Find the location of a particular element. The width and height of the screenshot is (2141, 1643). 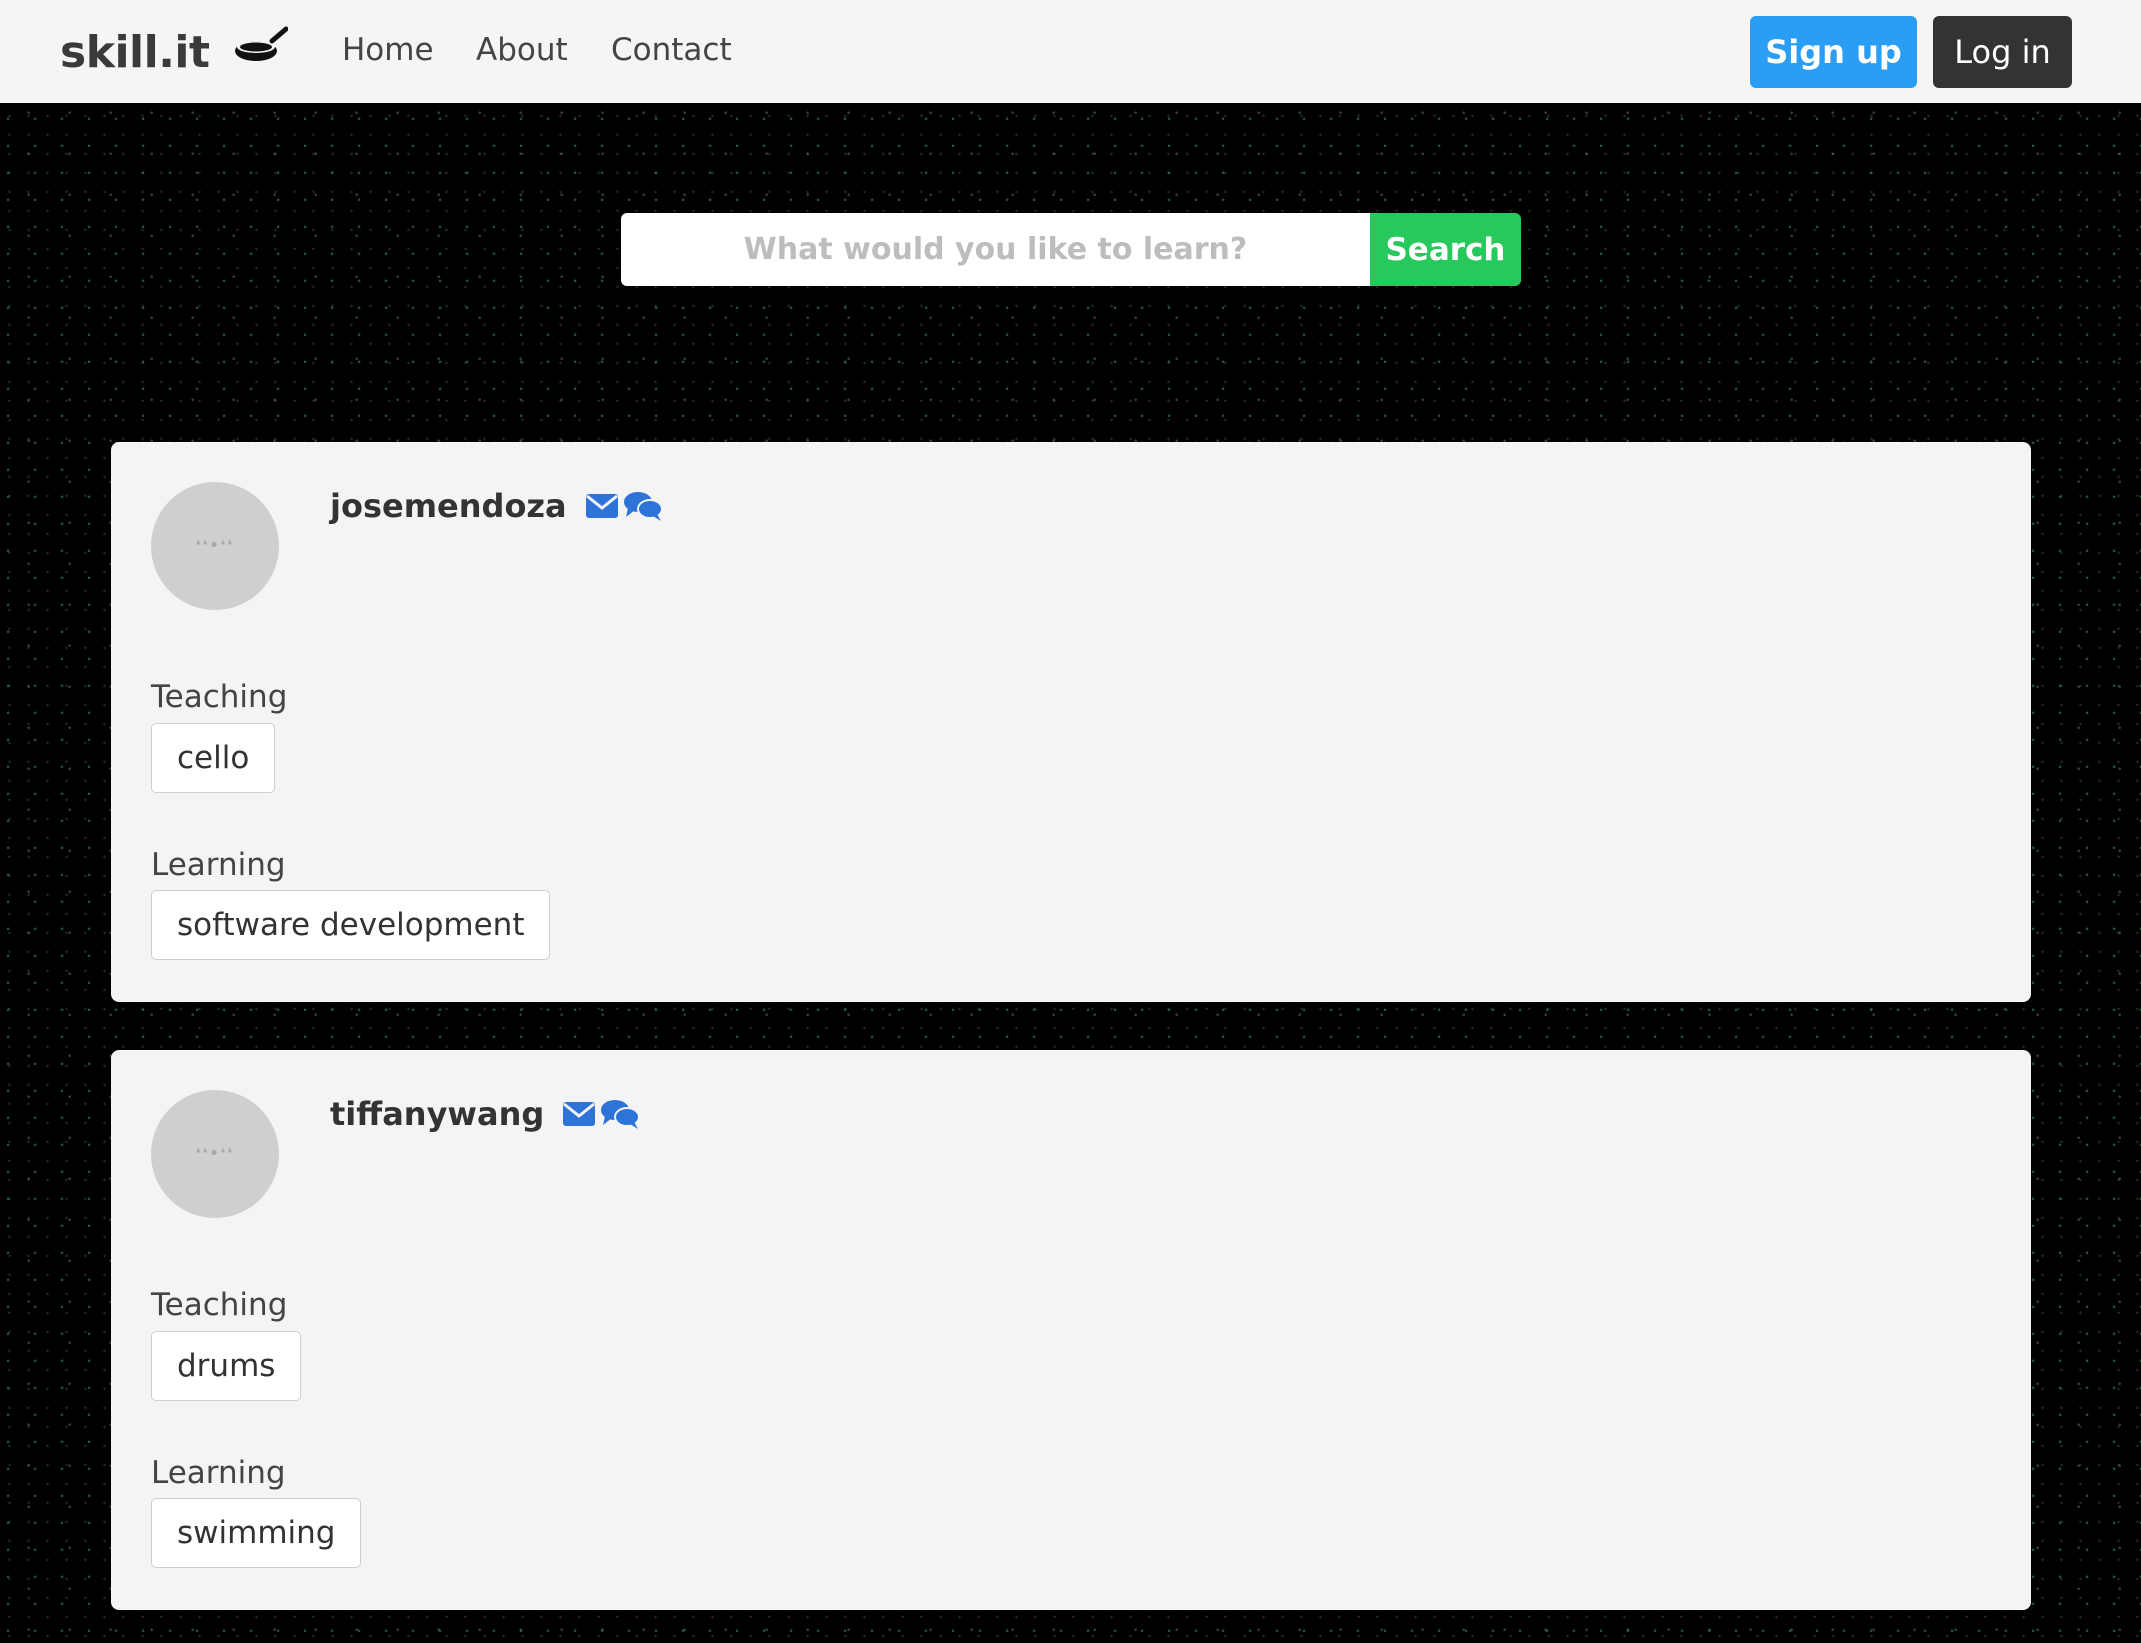

username-text: josemendoza is located at coordinates (448, 506).